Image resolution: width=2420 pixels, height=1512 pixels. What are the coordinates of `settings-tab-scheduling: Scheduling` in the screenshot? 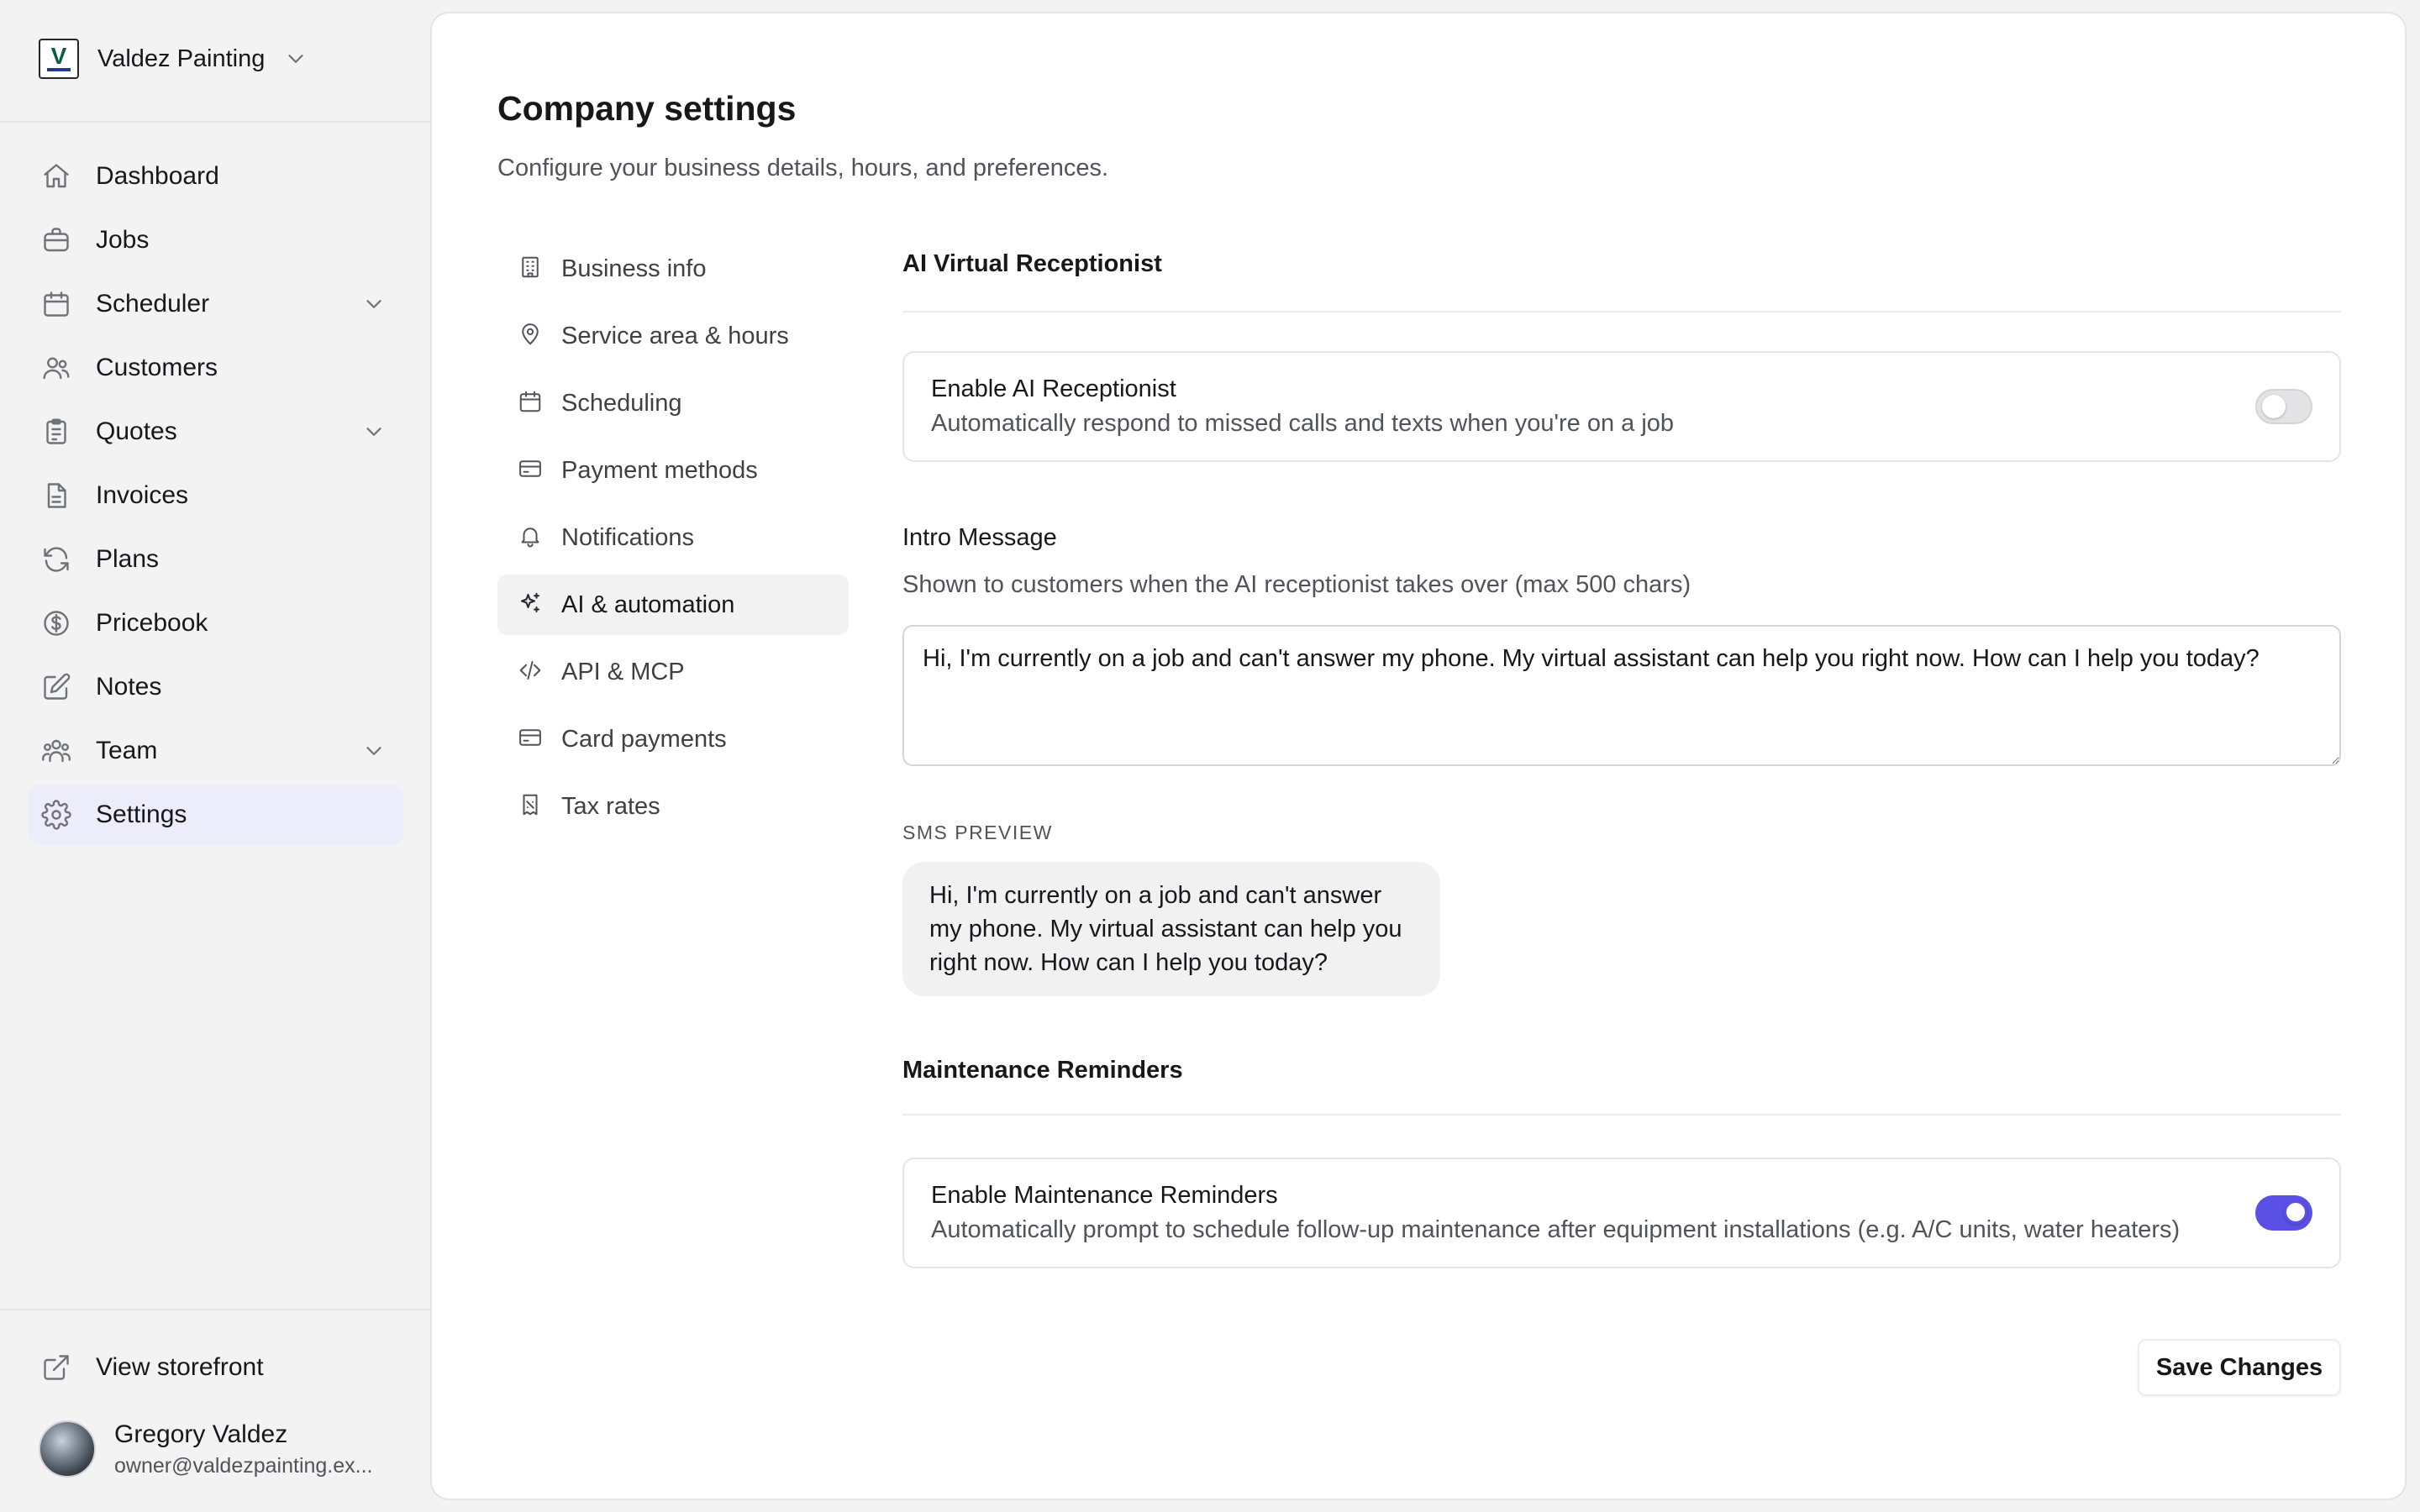 It's located at (673, 403).